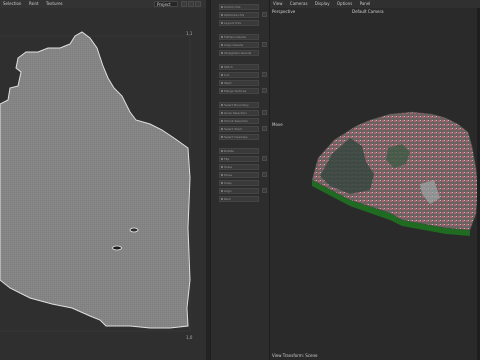 This screenshot has height=360, width=480. Describe the element at coordinates (134, 230) in the screenshot. I see `uv-hole-upper` at that location.